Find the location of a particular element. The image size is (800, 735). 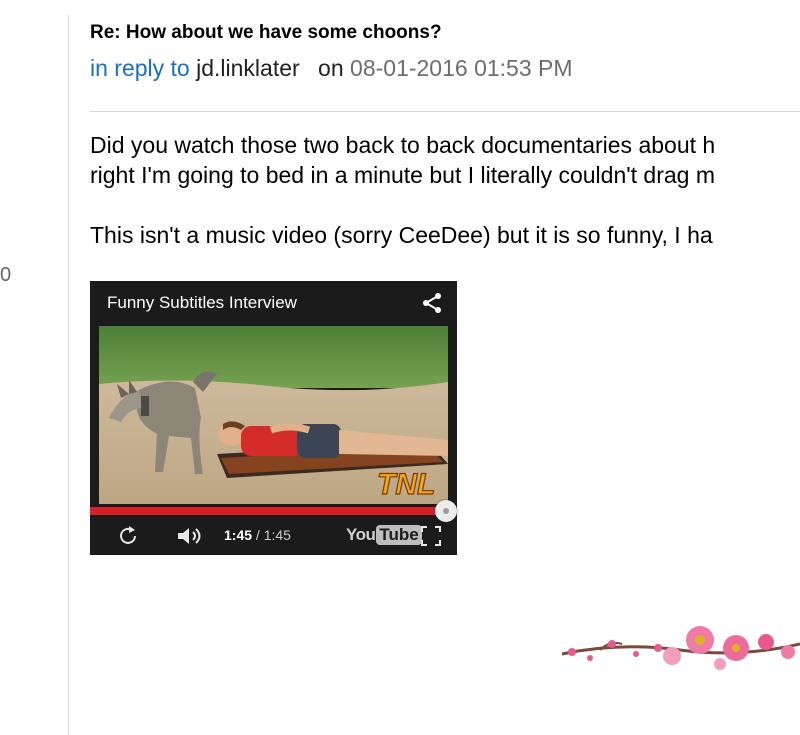

video-watermark: TNL is located at coordinates (406, 484).